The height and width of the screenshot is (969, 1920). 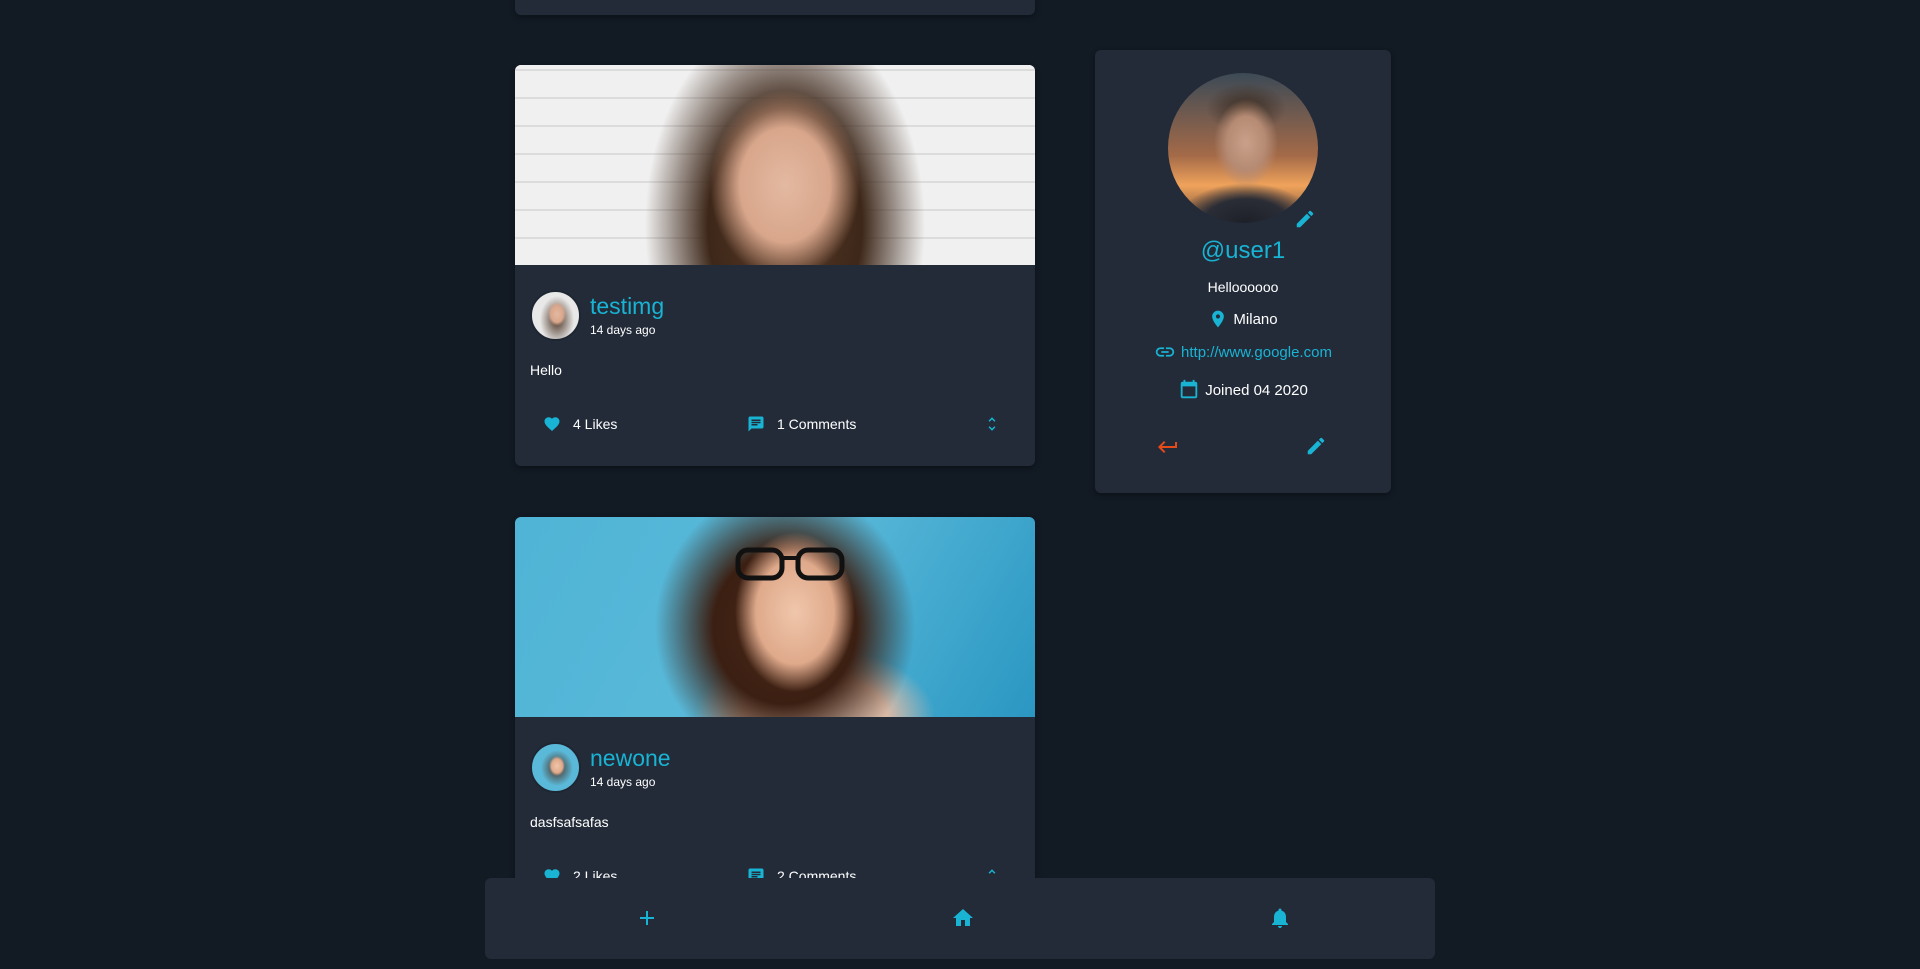 I want to click on home-button, so click(x=963, y=920).